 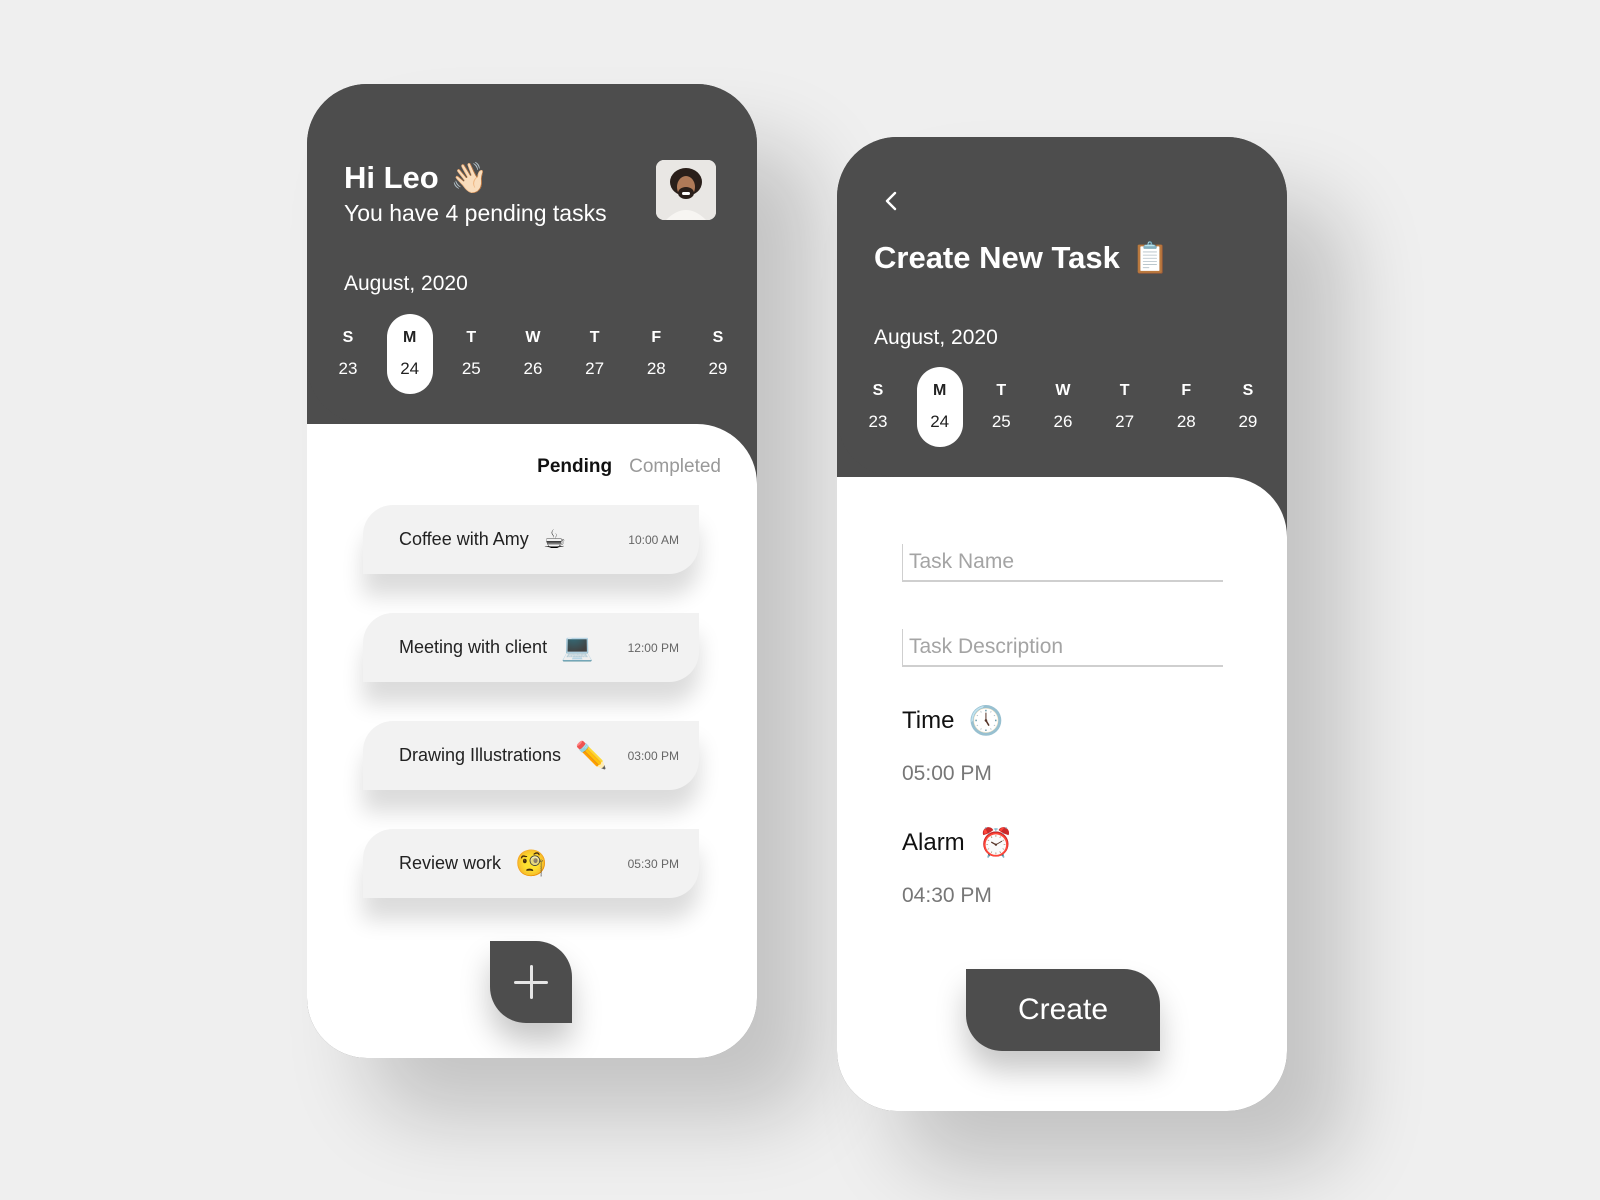 What do you see at coordinates (653, 539) in the screenshot?
I see `task-time: 10:00 AM` at bounding box center [653, 539].